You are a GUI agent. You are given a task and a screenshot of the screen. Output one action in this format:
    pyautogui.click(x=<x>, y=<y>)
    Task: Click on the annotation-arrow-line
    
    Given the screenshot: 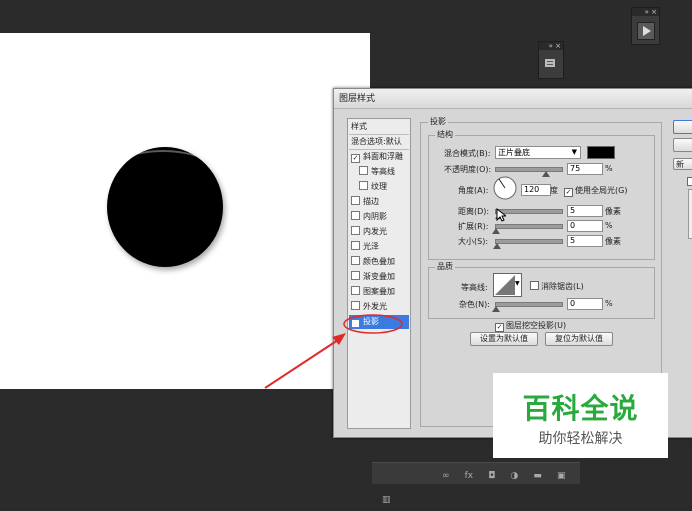 What is the action you would take?
    pyautogui.click(x=301, y=364)
    